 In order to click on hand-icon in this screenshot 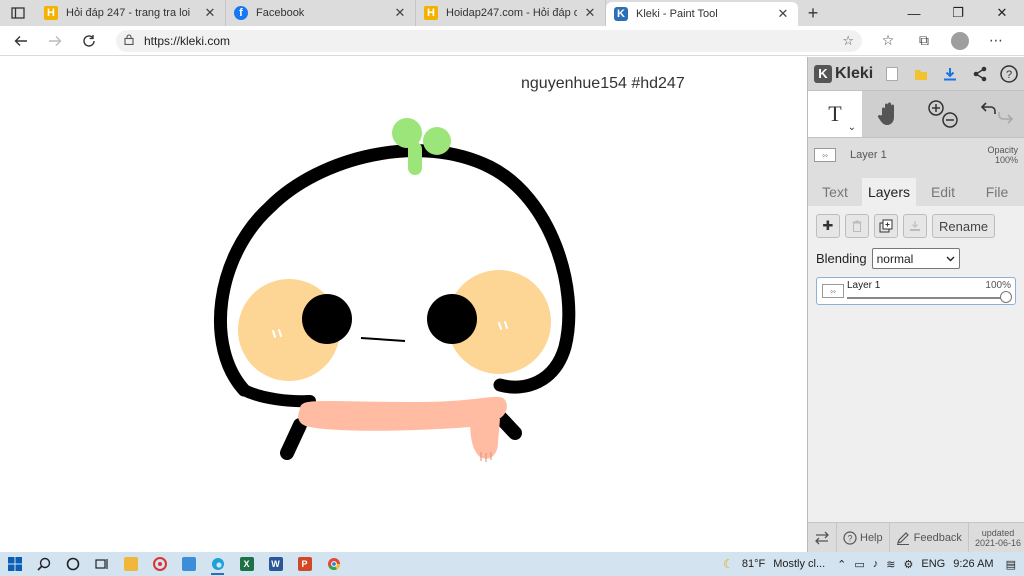, I will do `click(885, 113)`.